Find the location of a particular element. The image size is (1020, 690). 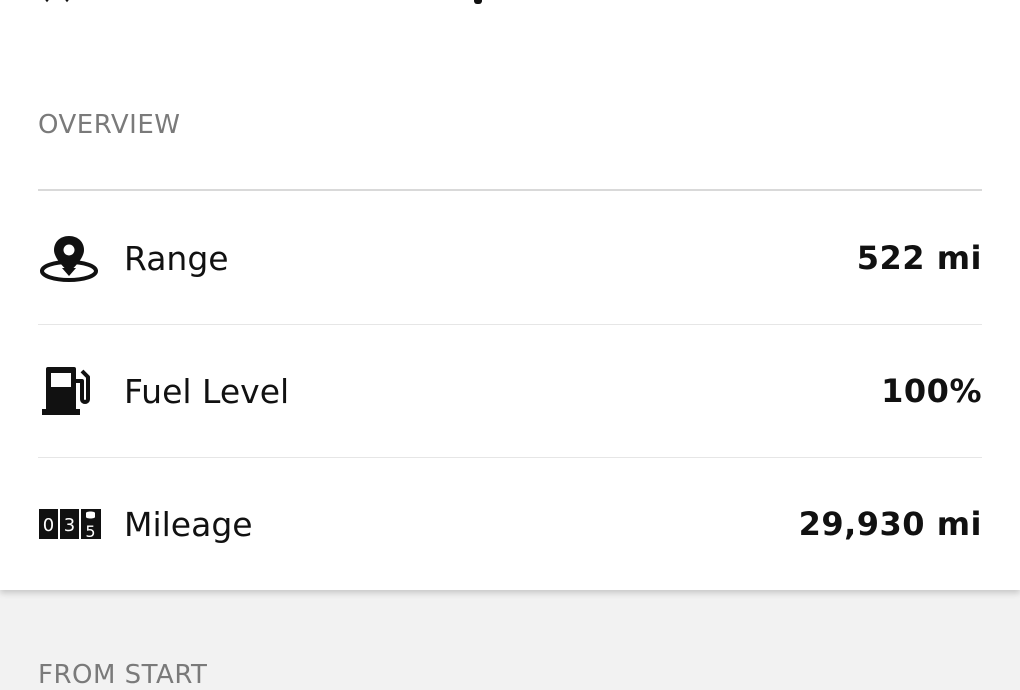

range-value: 522 mi is located at coordinates (919, 258).